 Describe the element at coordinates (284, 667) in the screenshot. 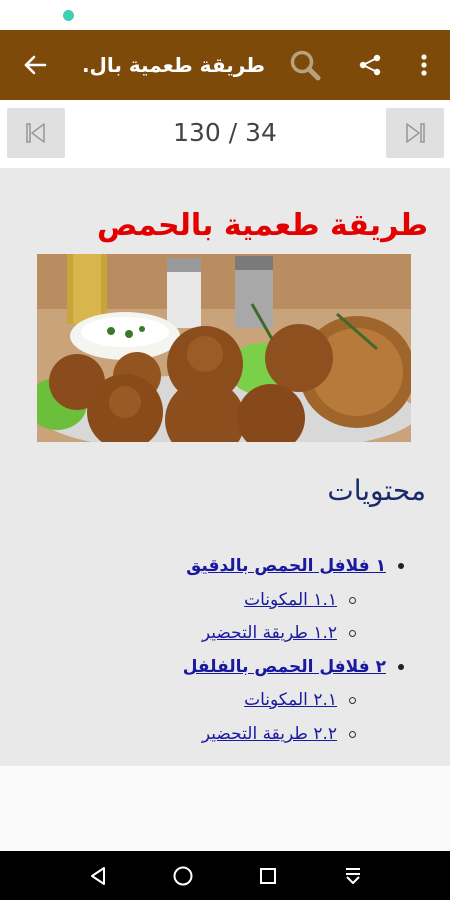

I see `toc-link: ٢ فلافل الحمص بالفلفل` at that location.